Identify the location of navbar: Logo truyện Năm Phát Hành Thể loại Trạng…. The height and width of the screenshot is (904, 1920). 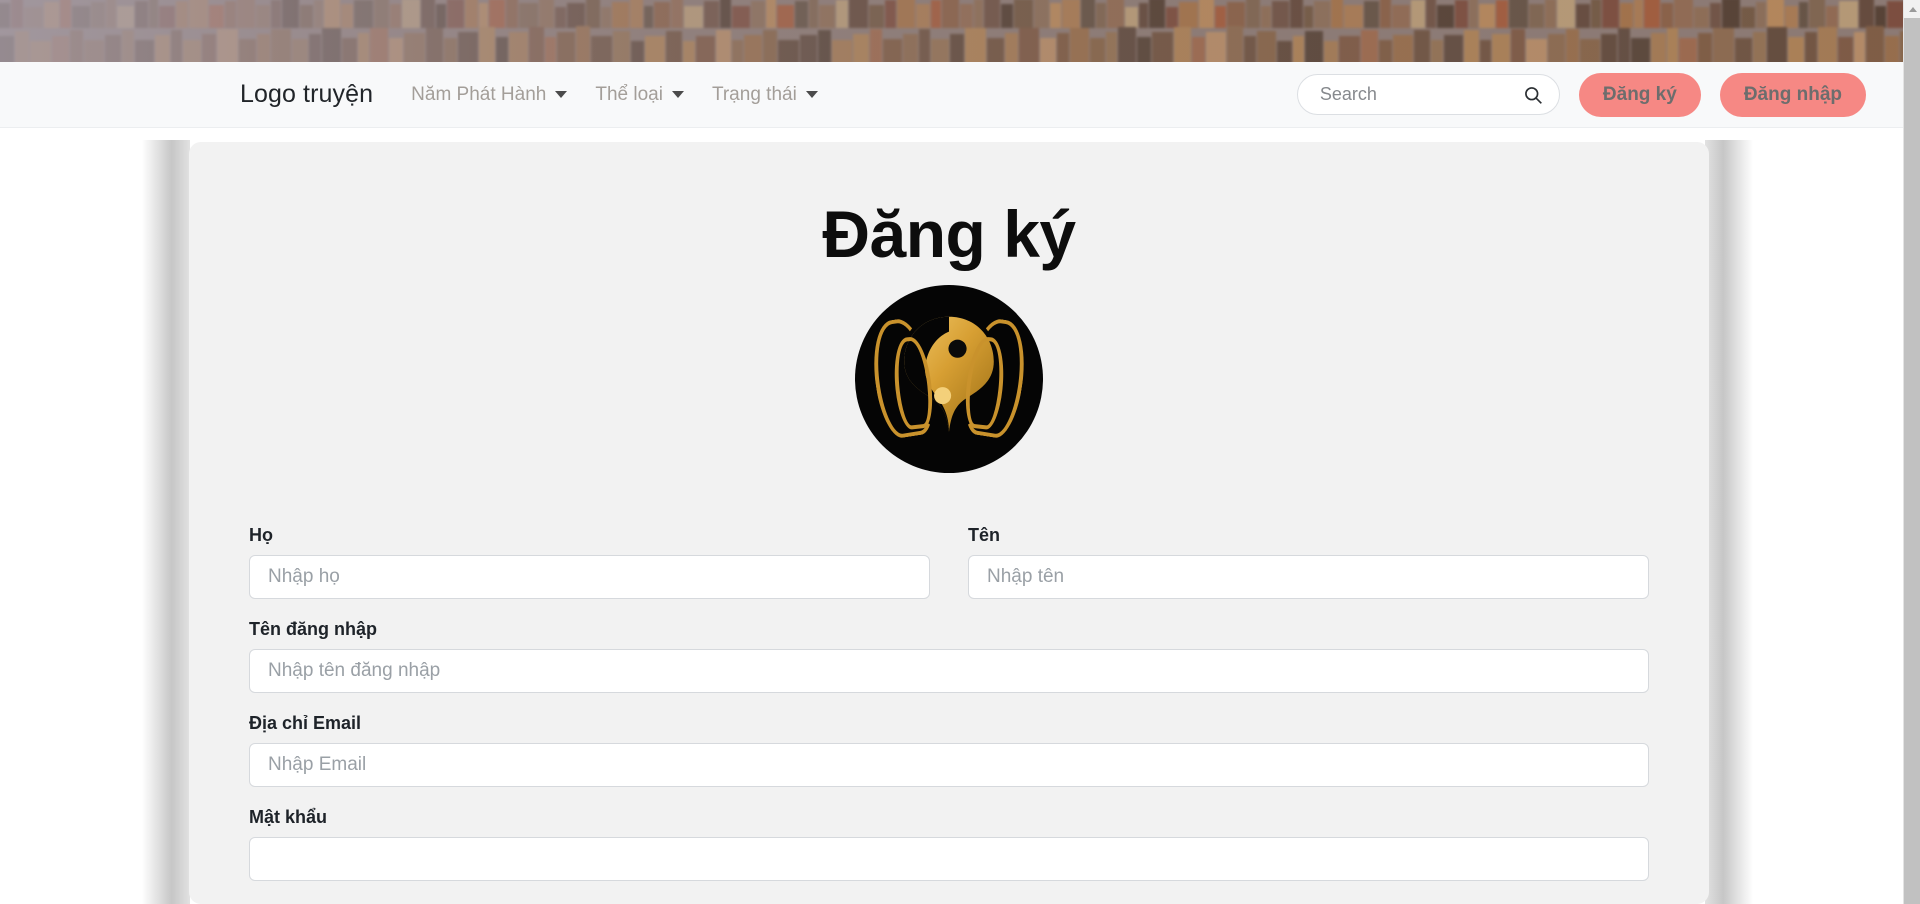
(951, 95).